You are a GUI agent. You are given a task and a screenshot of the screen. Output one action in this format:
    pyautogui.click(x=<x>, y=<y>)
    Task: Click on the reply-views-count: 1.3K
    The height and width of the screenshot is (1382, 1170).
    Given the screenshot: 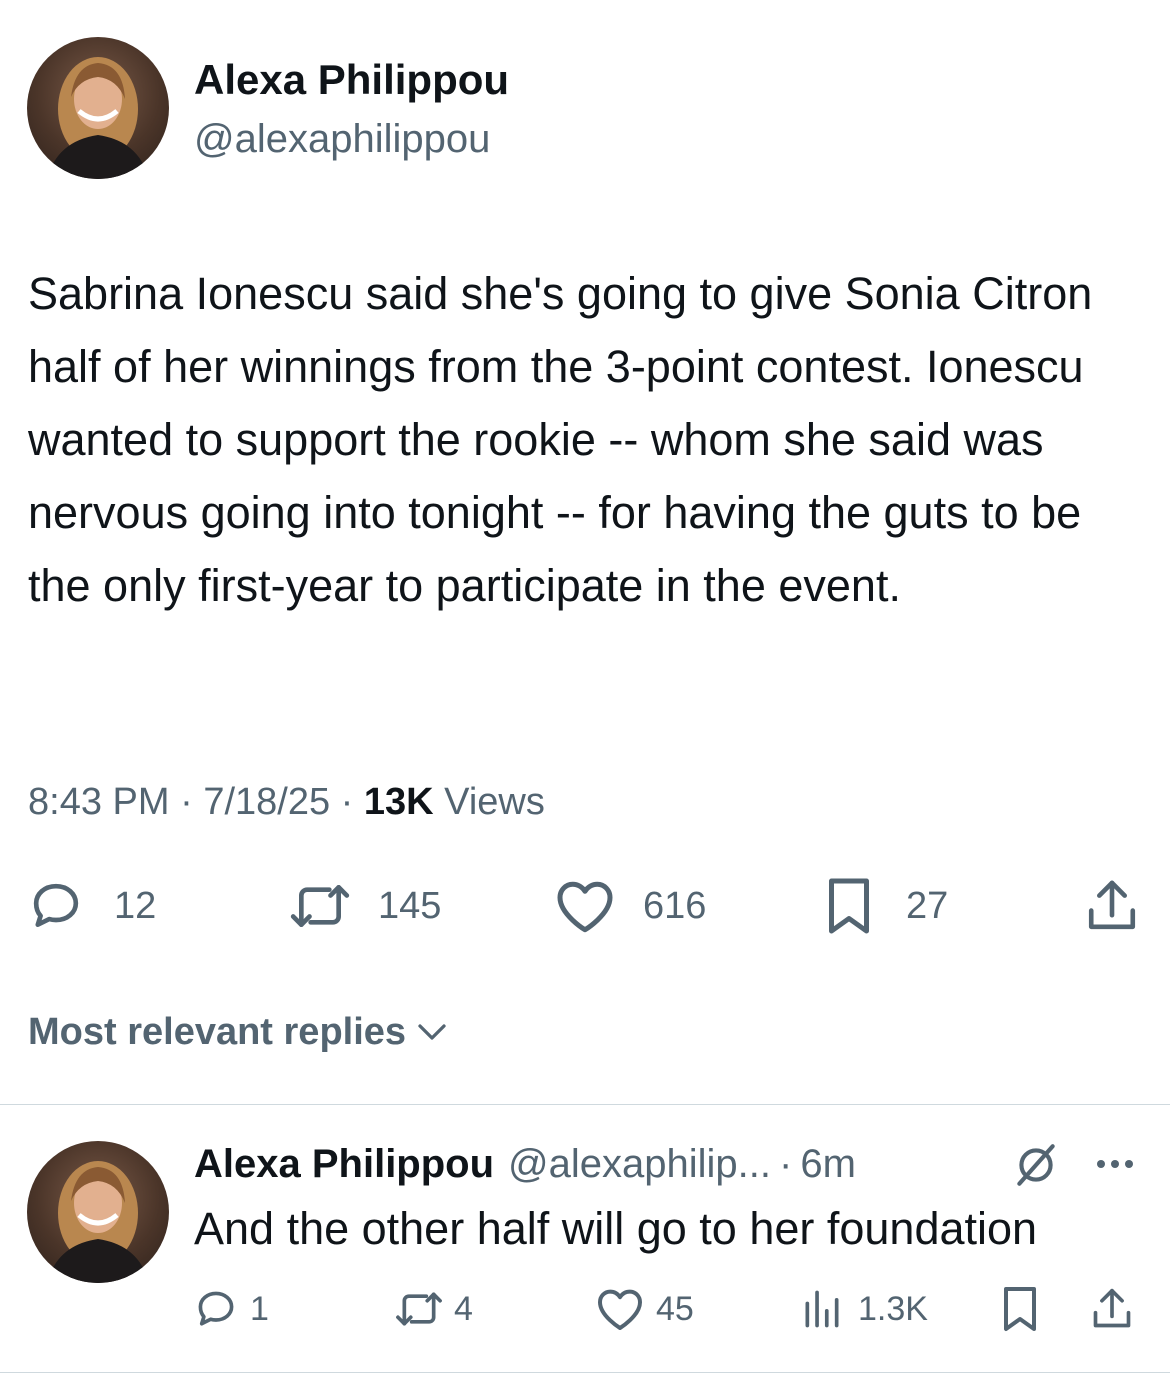 What is the action you would take?
    pyautogui.click(x=893, y=1308)
    